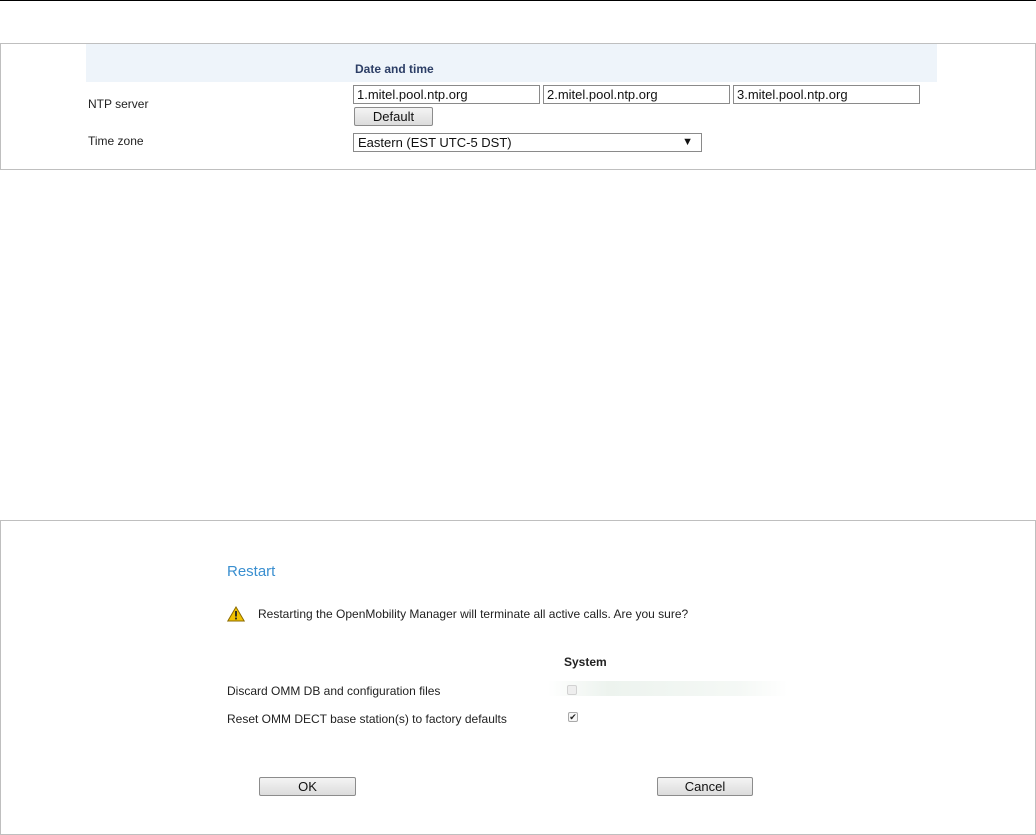 The height and width of the screenshot is (835, 1036). Describe the element at coordinates (393, 116) in the screenshot. I see `default-ntp-button: Default` at that location.